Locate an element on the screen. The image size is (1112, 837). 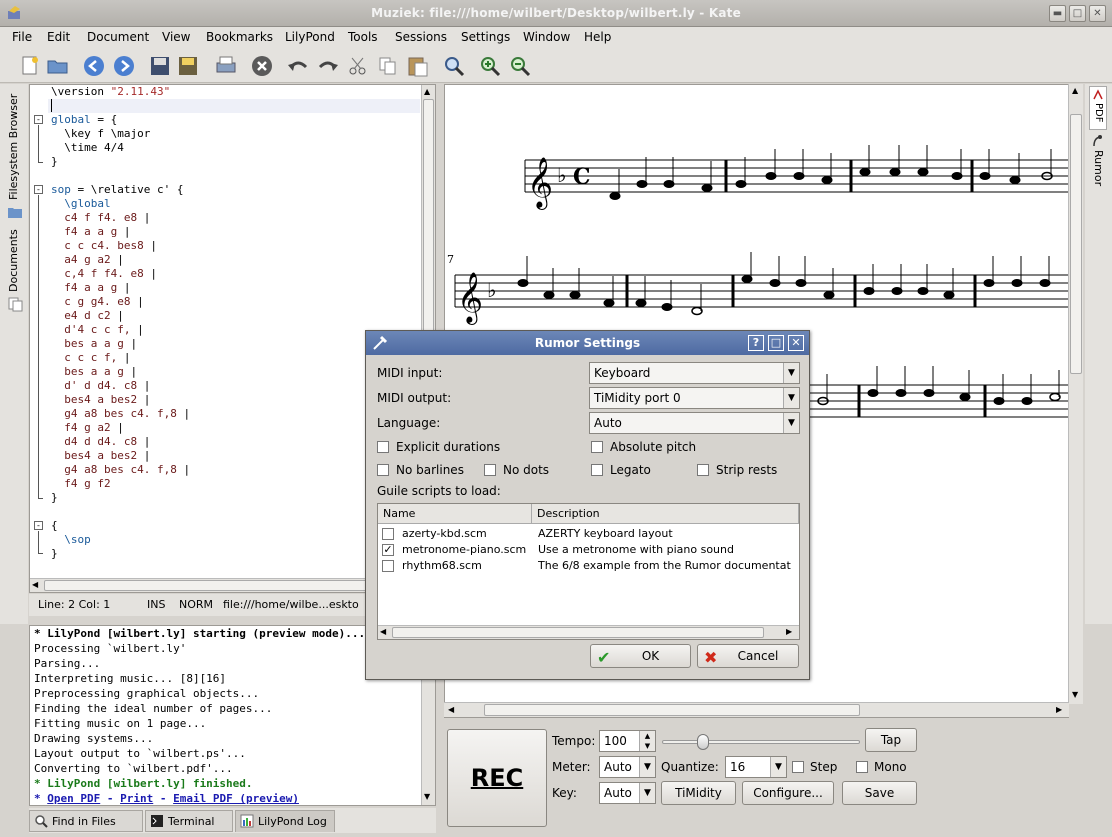
menu-edit: Edit is located at coordinates (58, 37).